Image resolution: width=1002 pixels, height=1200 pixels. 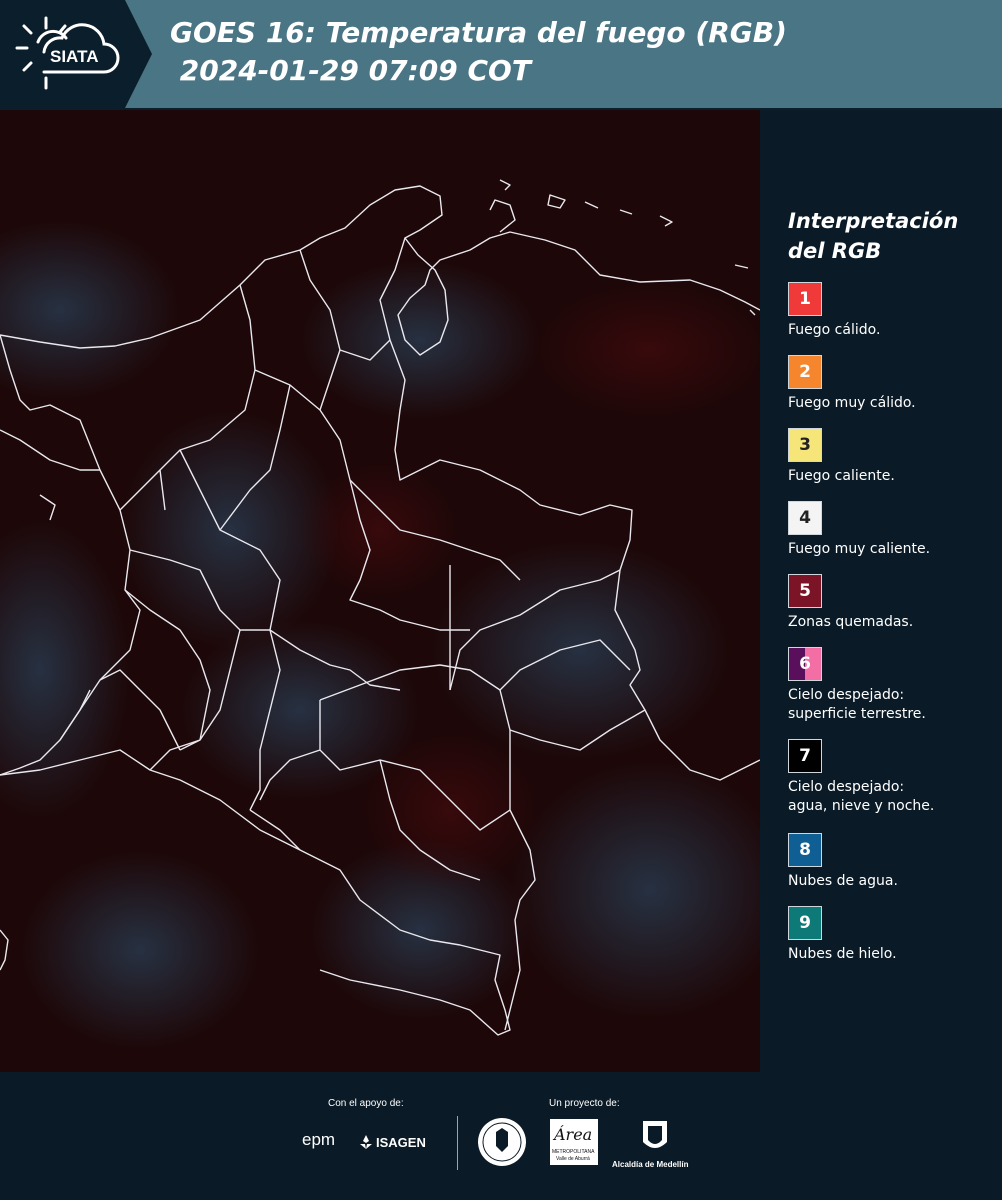 I want to click on legend-swatch-6: 6, so click(x=805, y=664).